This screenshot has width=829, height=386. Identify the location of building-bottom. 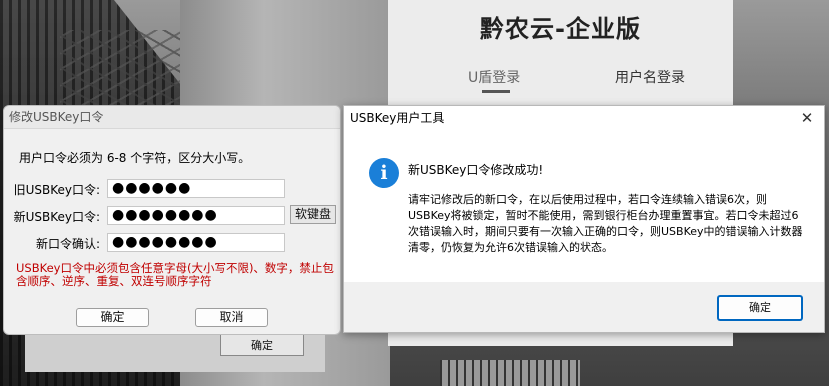
(510, 373).